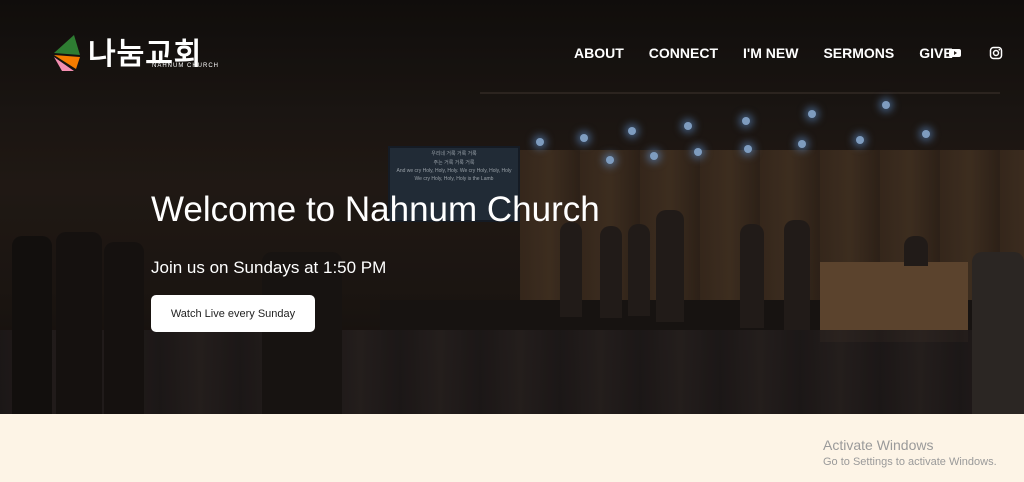 This screenshot has height=482, width=1024. I want to click on logo-mark-icon, so click(67, 53).